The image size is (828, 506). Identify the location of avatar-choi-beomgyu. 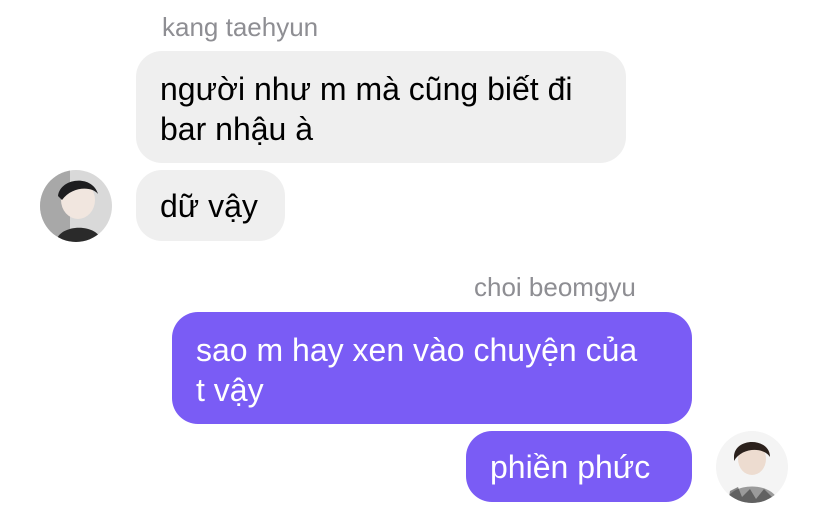
(752, 467).